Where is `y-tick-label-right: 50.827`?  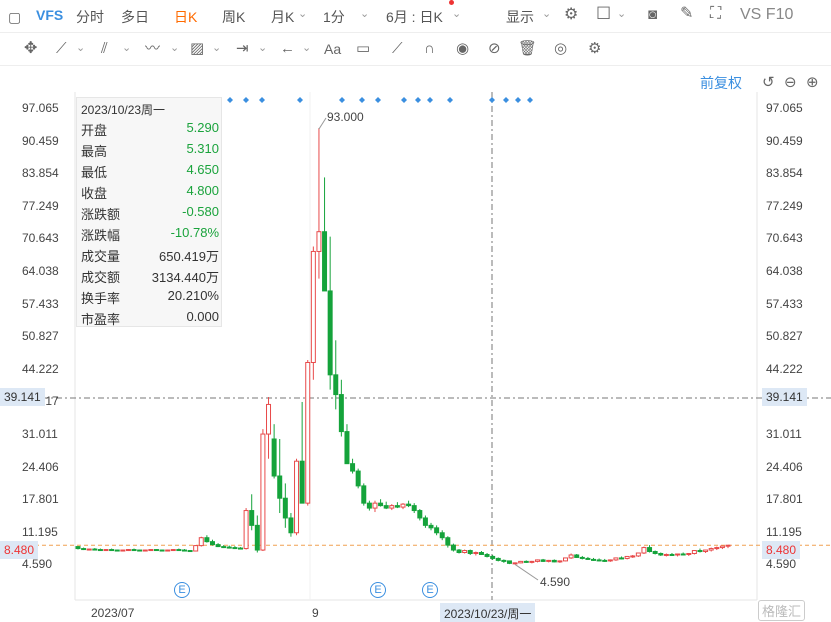 y-tick-label-right: 50.827 is located at coordinates (784, 336).